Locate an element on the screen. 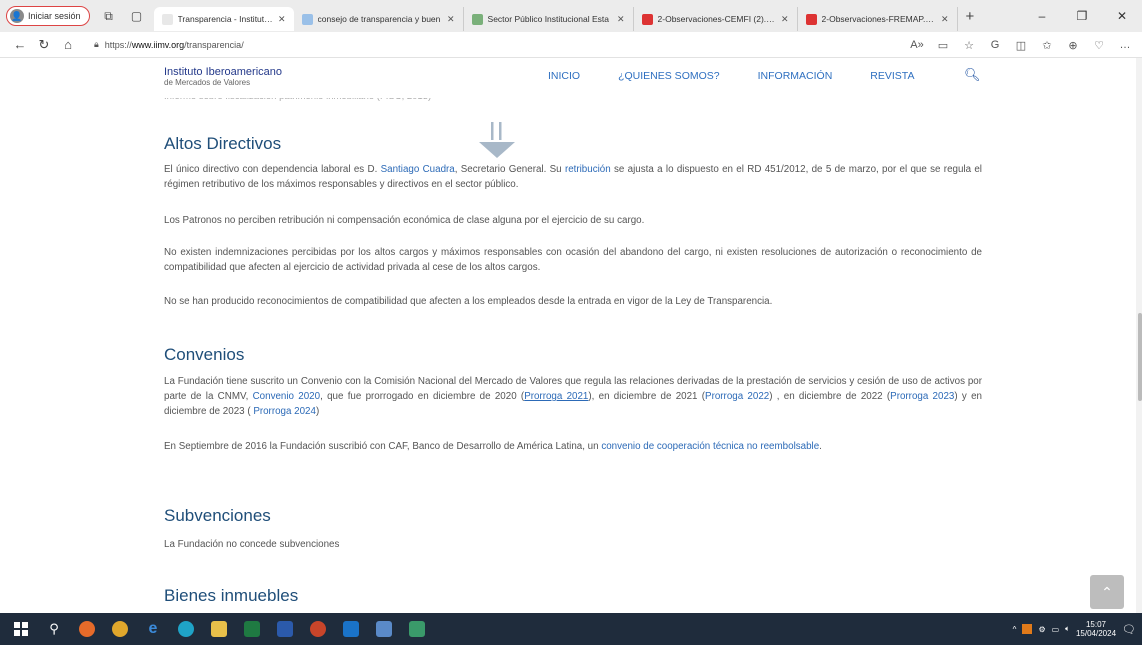 Image resolution: width=1142 pixels, height=645 pixels. home-icon: ⌂ is located at coordinates (68, 44).